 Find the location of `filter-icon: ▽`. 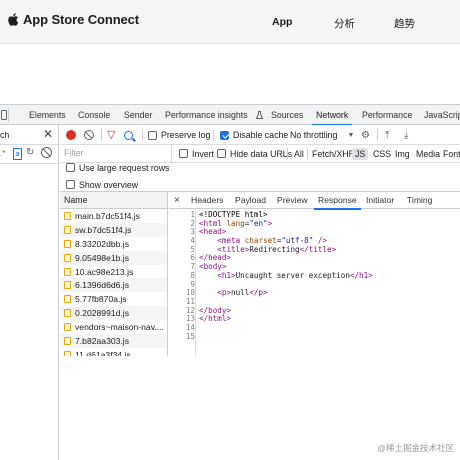

filter-icon: ▽ is located at coordinates (111, 134).